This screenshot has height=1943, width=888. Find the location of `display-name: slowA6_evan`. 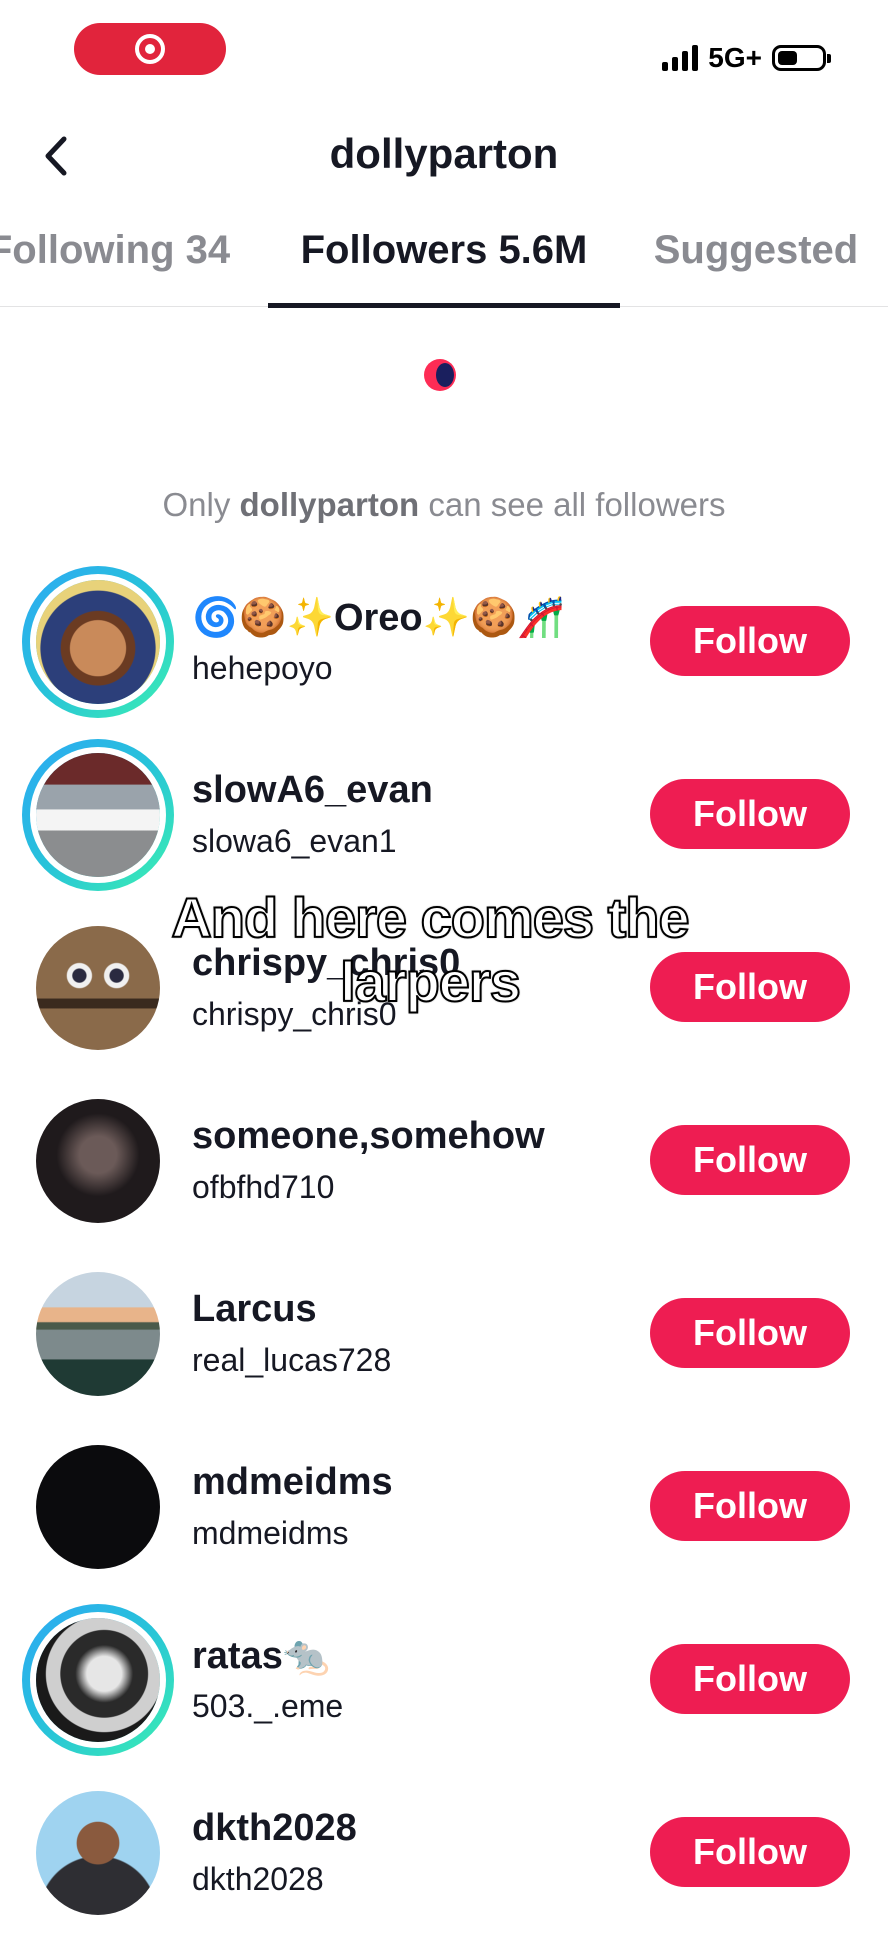

display-name: slowA6_evan is located at coordinates (312, 790).